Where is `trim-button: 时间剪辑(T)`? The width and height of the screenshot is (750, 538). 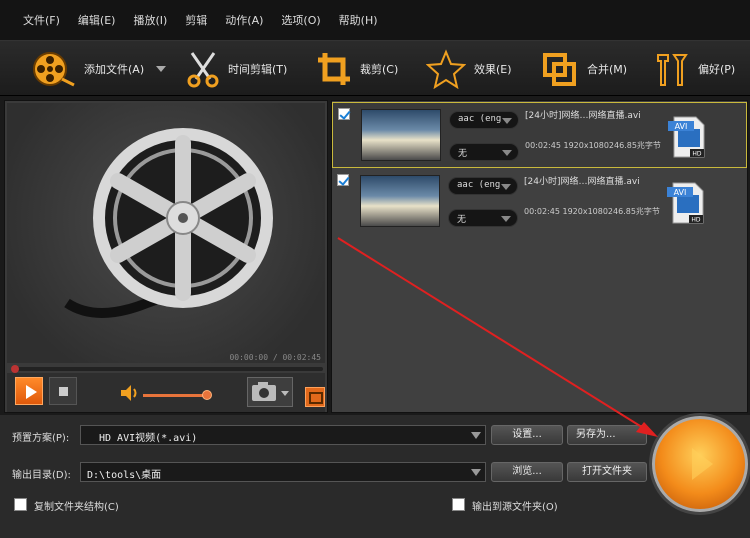
trim-button: 时间剪辑(T) is located at coordinates (236, 69).